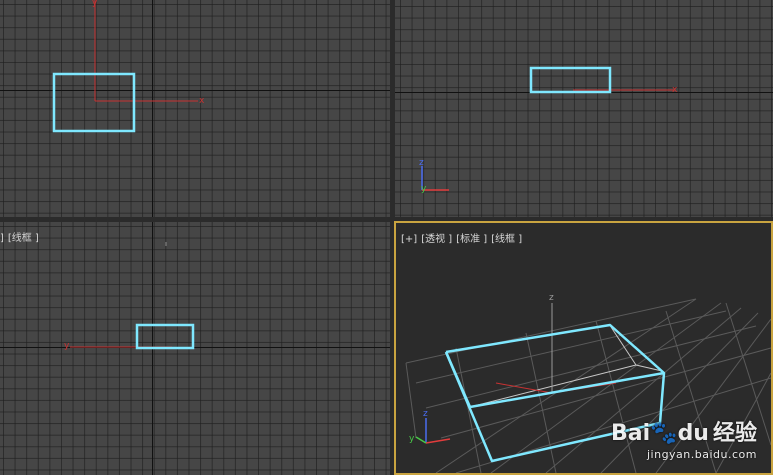  I want to click on left-viewport-scene, so click(132, 296).